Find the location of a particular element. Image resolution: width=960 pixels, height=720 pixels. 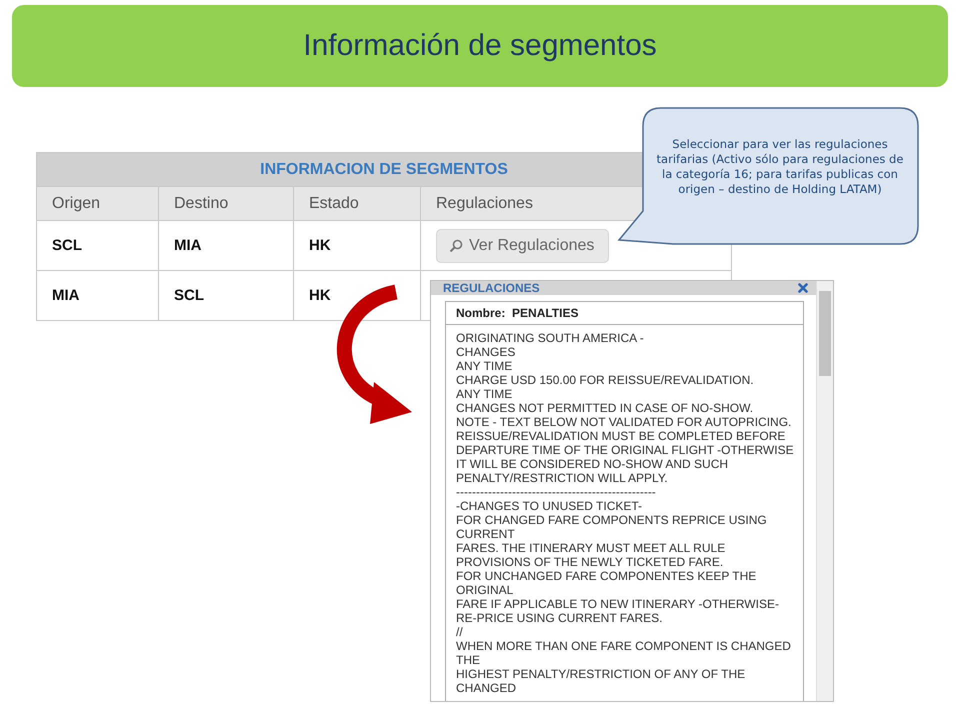

rule-text-line: CHANGES NOT PERMITTED IN CASE OF NO-SHOW. is located at coordinates (605, 408).